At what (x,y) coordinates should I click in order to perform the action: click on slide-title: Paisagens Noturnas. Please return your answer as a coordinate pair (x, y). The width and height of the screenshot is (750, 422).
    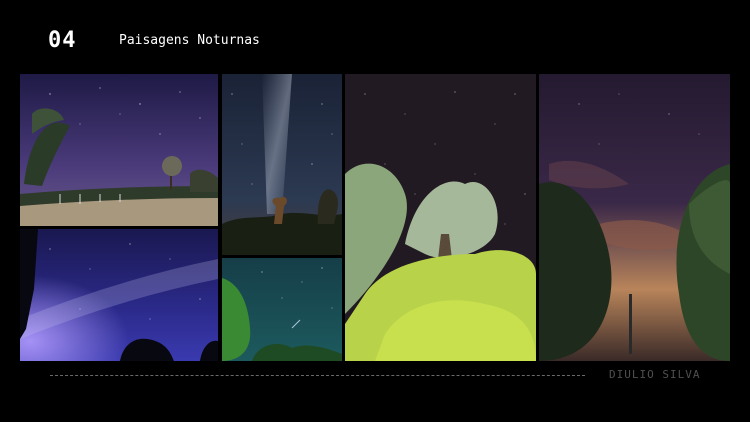
    Looking at the image, I should click on (189, 40).